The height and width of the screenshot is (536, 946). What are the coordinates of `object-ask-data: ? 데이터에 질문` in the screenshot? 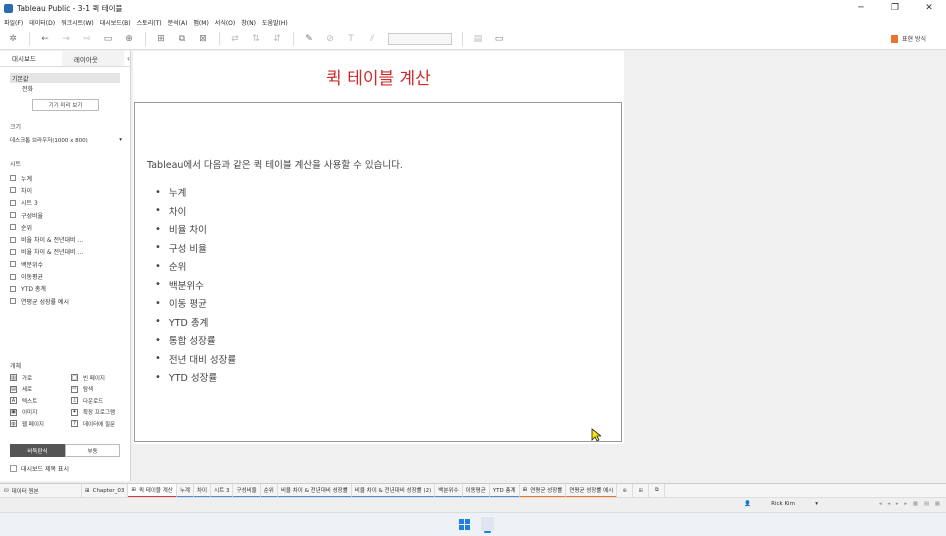 It's located at (101, 424).